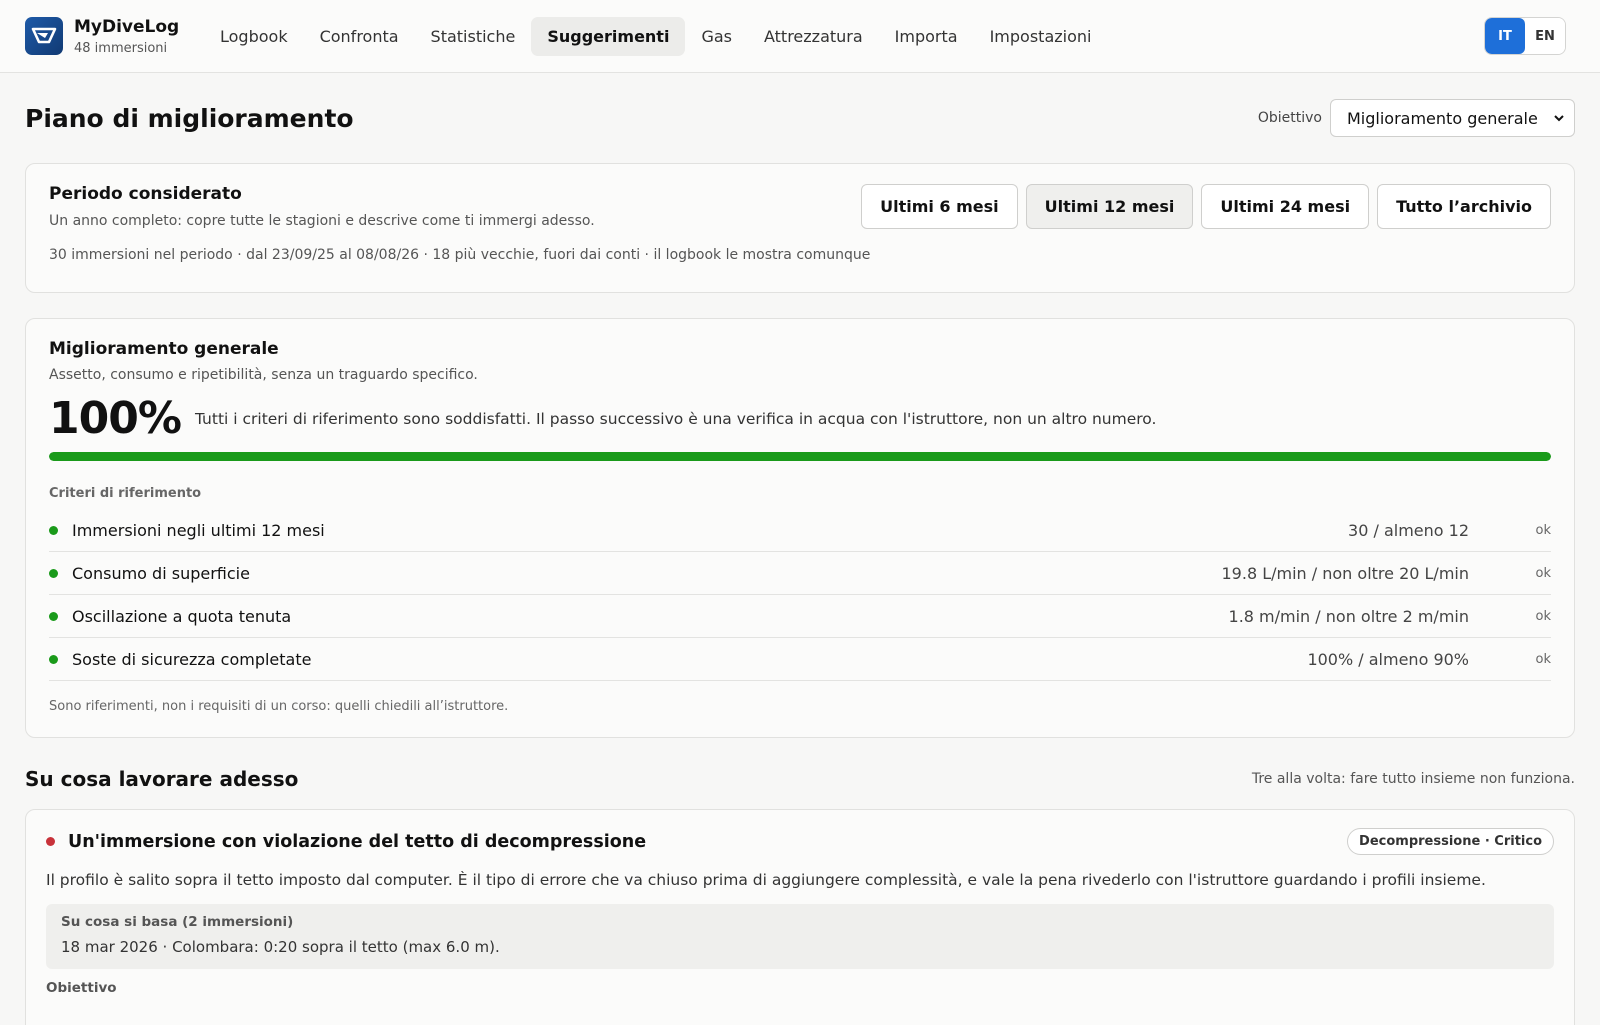  I want to click on criterion-value: 19.8 L/min / non oltre 20 L/min, so click(1345, 573).